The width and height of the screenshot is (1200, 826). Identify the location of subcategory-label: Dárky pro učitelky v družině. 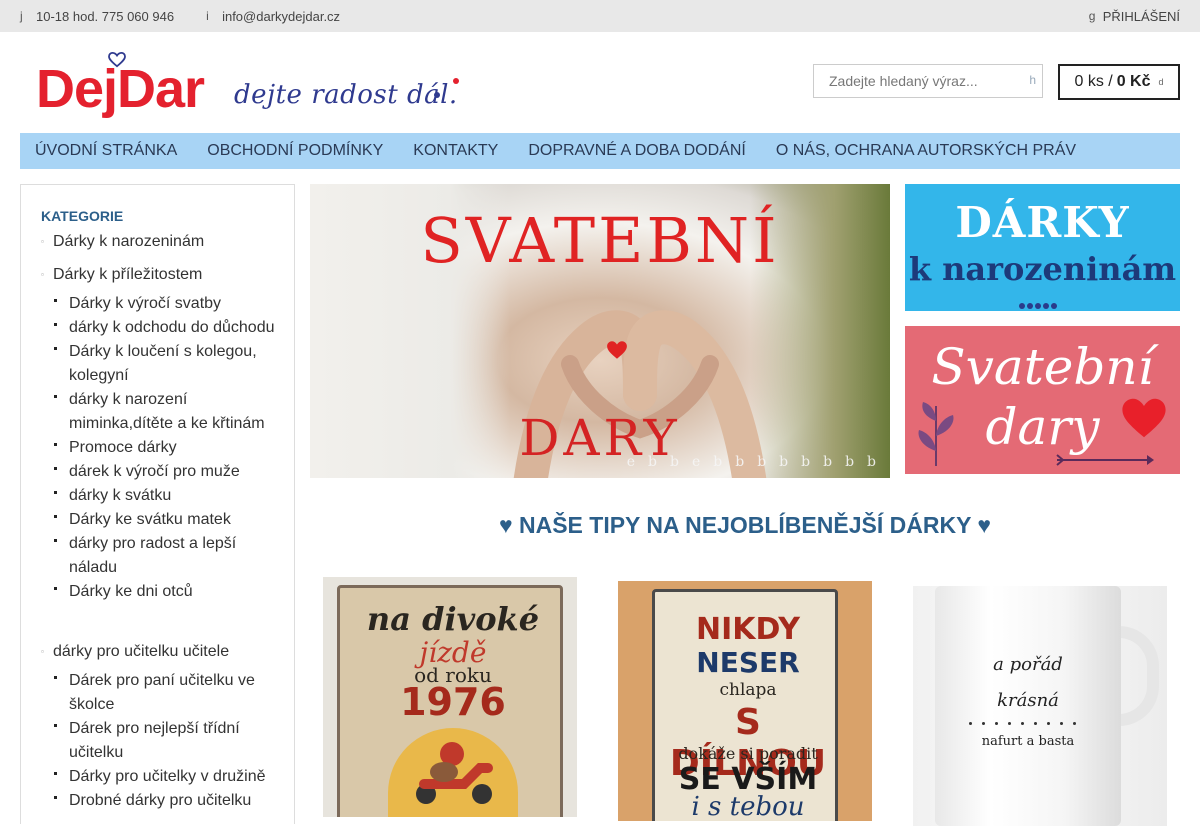
(167, 776).